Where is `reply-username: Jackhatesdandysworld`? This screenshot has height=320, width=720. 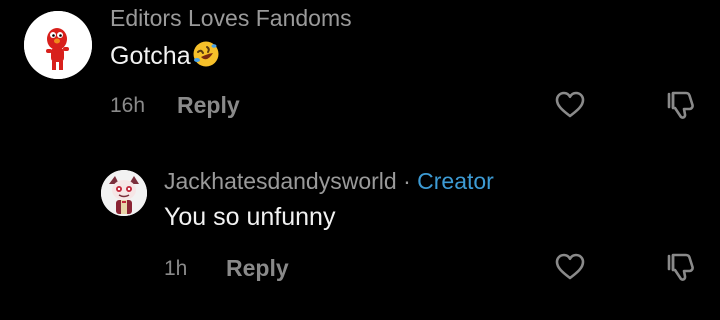 reply-username: Jackhatesdandysworld is located at coordinates (280, 181).